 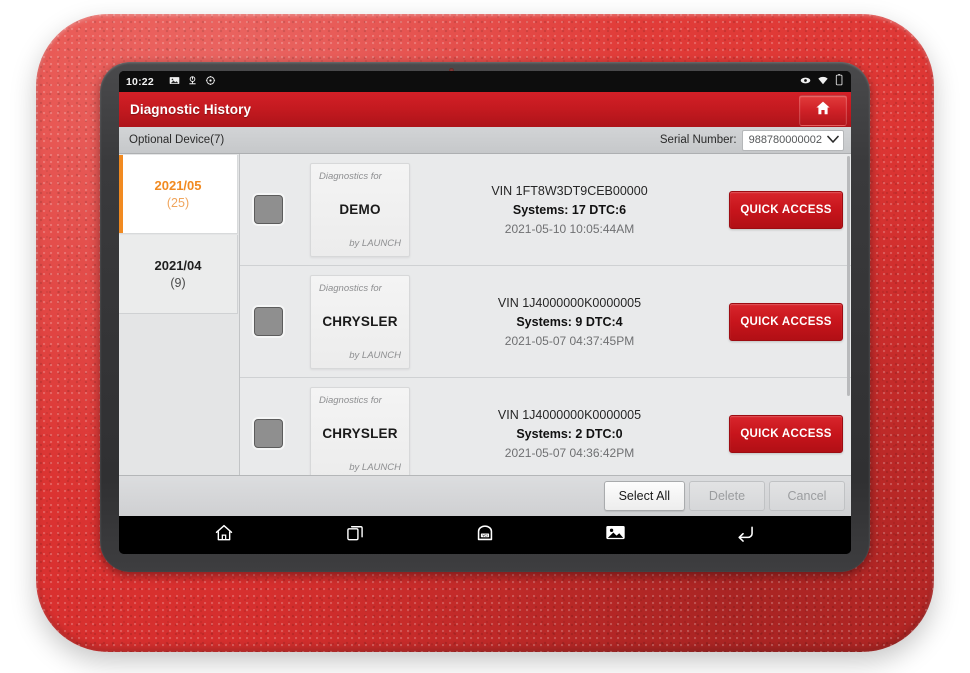 I want to click on status-right-icons, so click(x=822, y=82).